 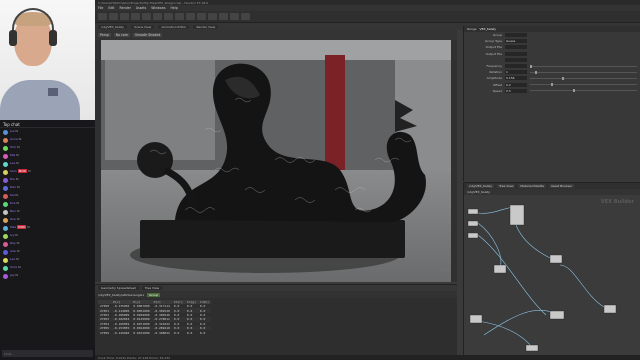 What do you see at coordinates (111, 8) in the screenshot?
I see `menu-edit: Edit` at bounding box center [111, 8].